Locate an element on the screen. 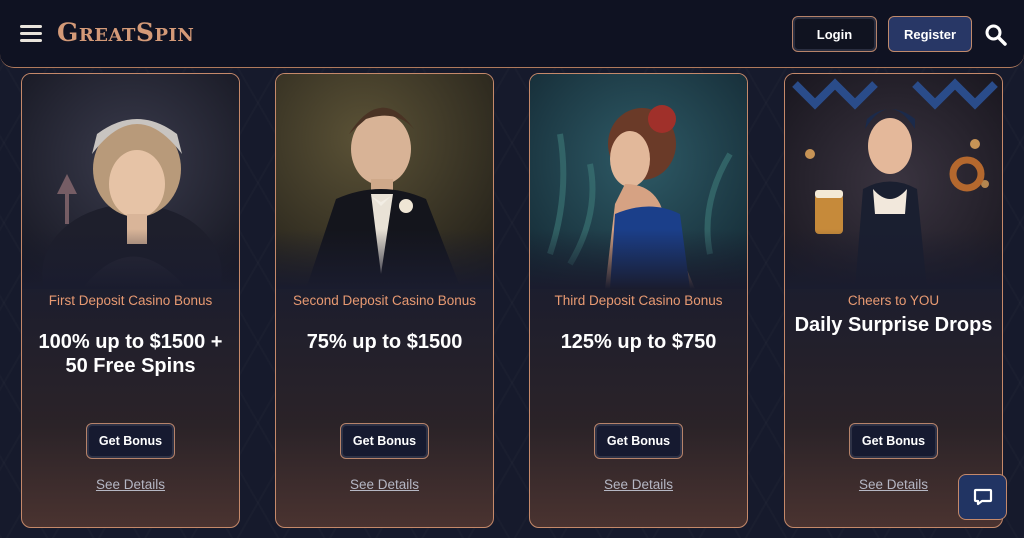  bonus-card-subtitle: First Deposit Casino Bonus is located at coordinates (130, 300).